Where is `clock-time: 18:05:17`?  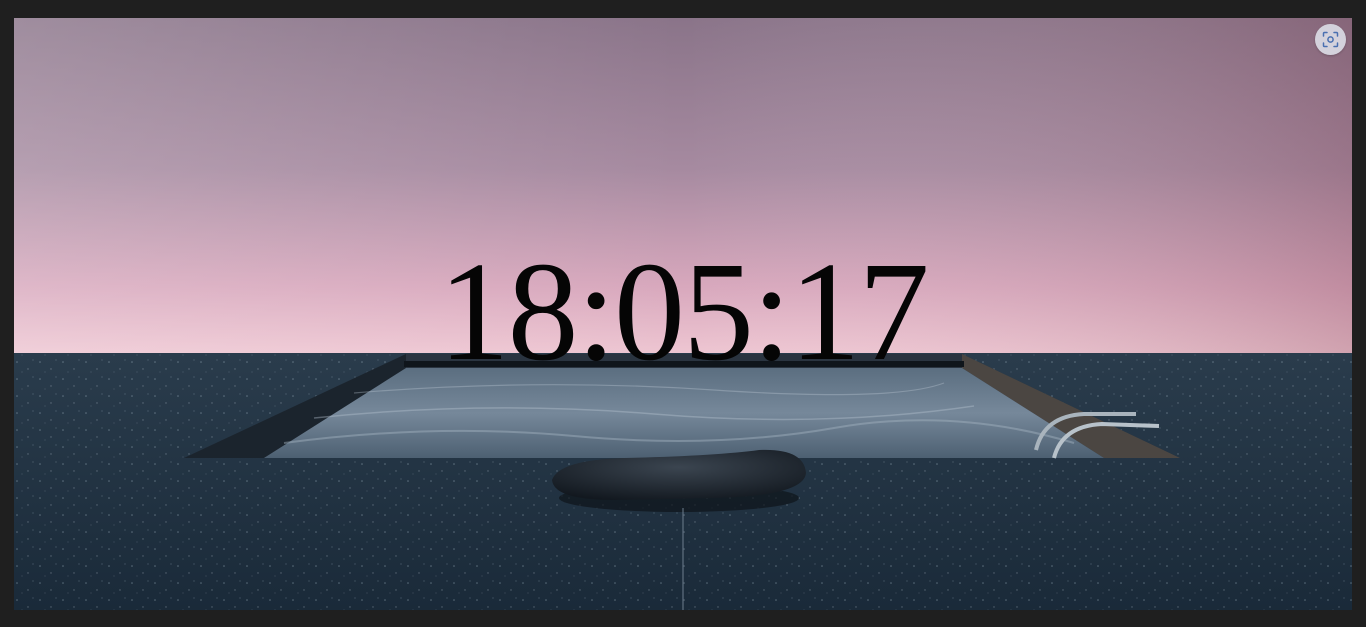 clock-time: 18:05:17 is located at coordinates (684, 311).